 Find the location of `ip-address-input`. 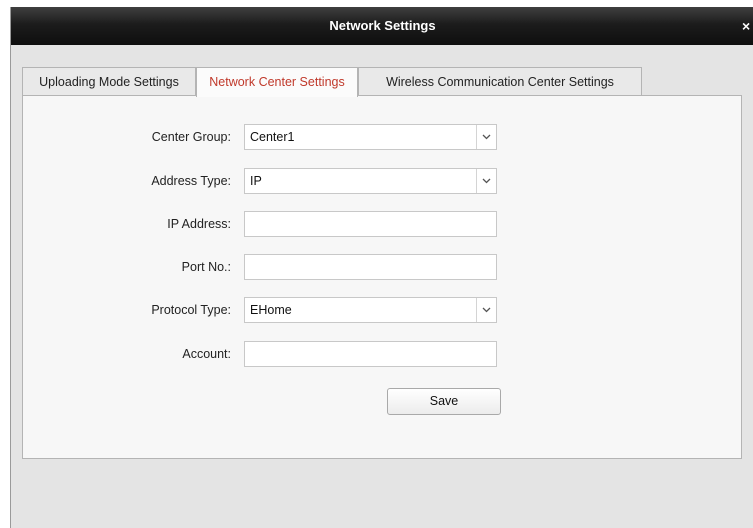

ip-address-input is located at coordinates (370, 224).